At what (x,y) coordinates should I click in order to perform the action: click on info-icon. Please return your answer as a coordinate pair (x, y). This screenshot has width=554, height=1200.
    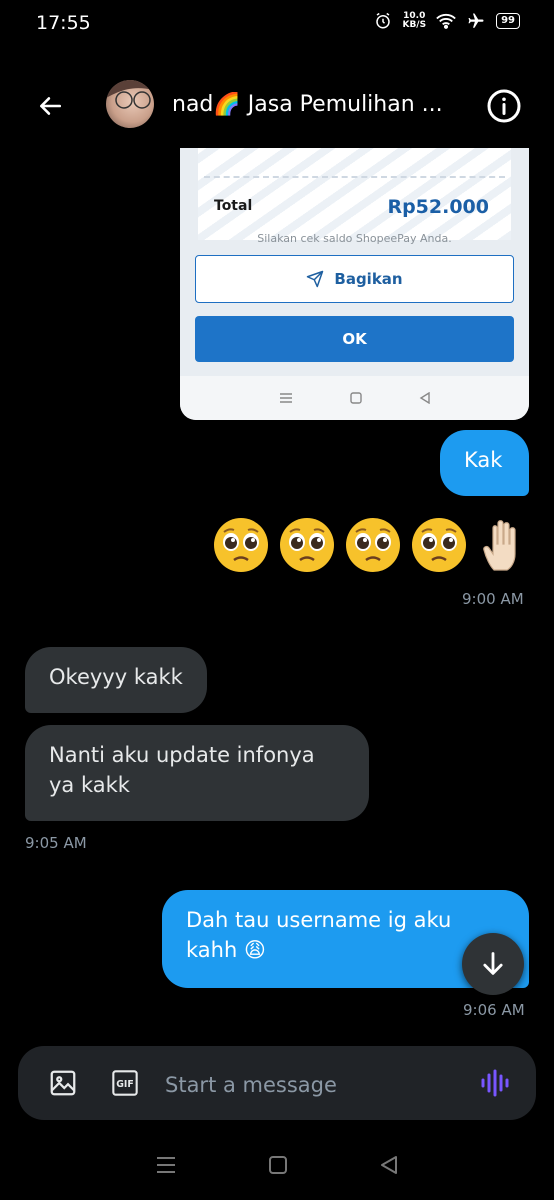
    Looking at the image, I should click on (504, 106).